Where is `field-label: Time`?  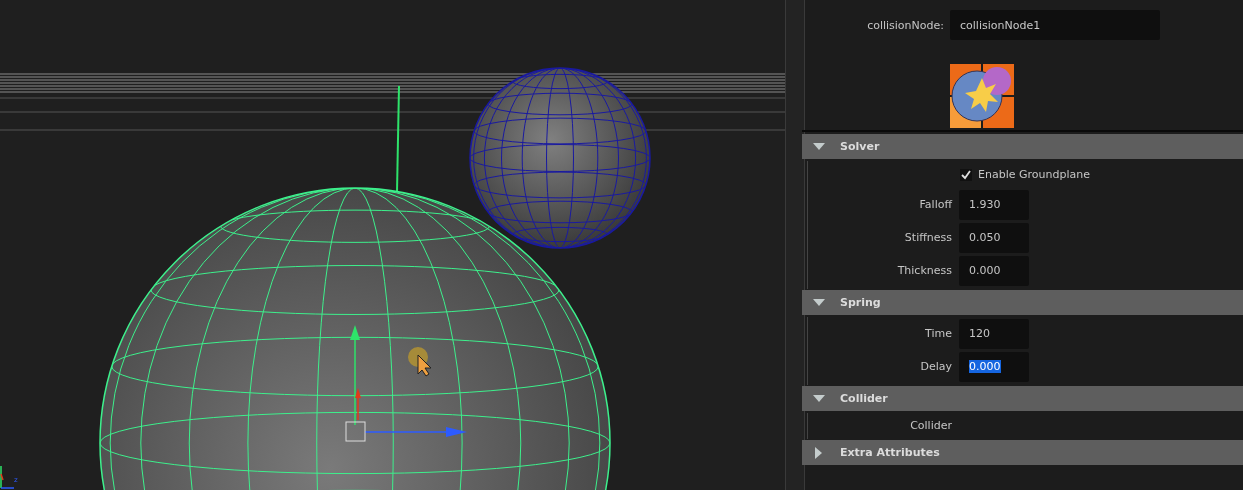 field-label: Time is located at coordinates (938, 333).